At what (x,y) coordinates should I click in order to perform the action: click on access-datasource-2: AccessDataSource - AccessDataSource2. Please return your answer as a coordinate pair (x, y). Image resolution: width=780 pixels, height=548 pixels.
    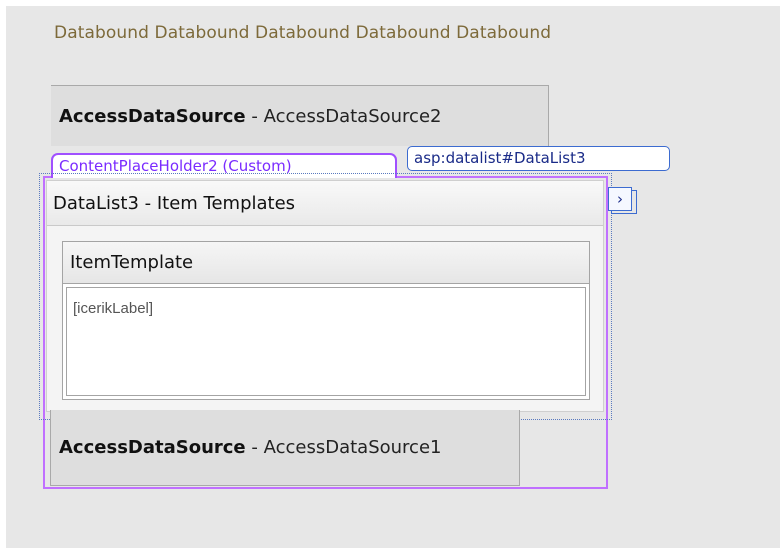
    Looking at the image, I should click on (300, 115).